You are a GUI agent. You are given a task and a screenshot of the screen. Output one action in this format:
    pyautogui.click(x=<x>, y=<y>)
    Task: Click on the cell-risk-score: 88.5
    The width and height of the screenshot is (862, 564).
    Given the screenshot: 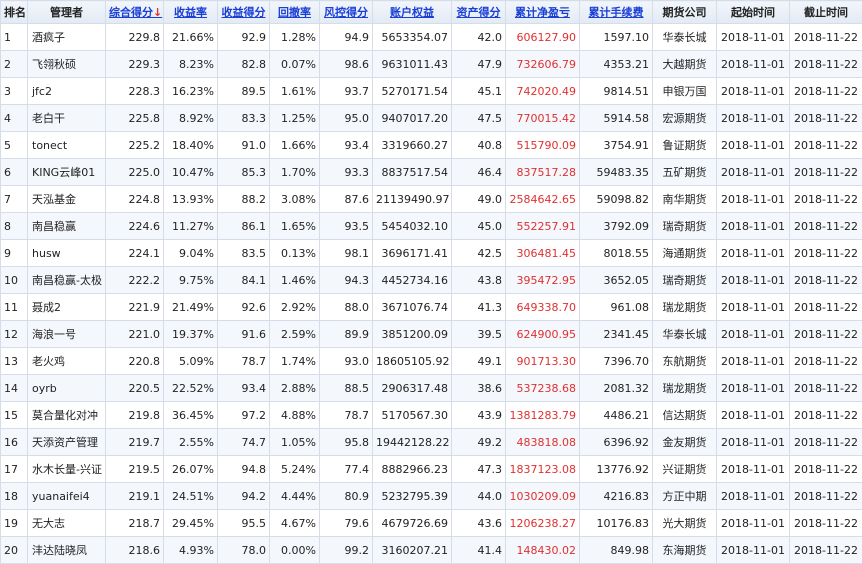 What is the action you would take?
    pyautogui.click(x=346, y=388)
    